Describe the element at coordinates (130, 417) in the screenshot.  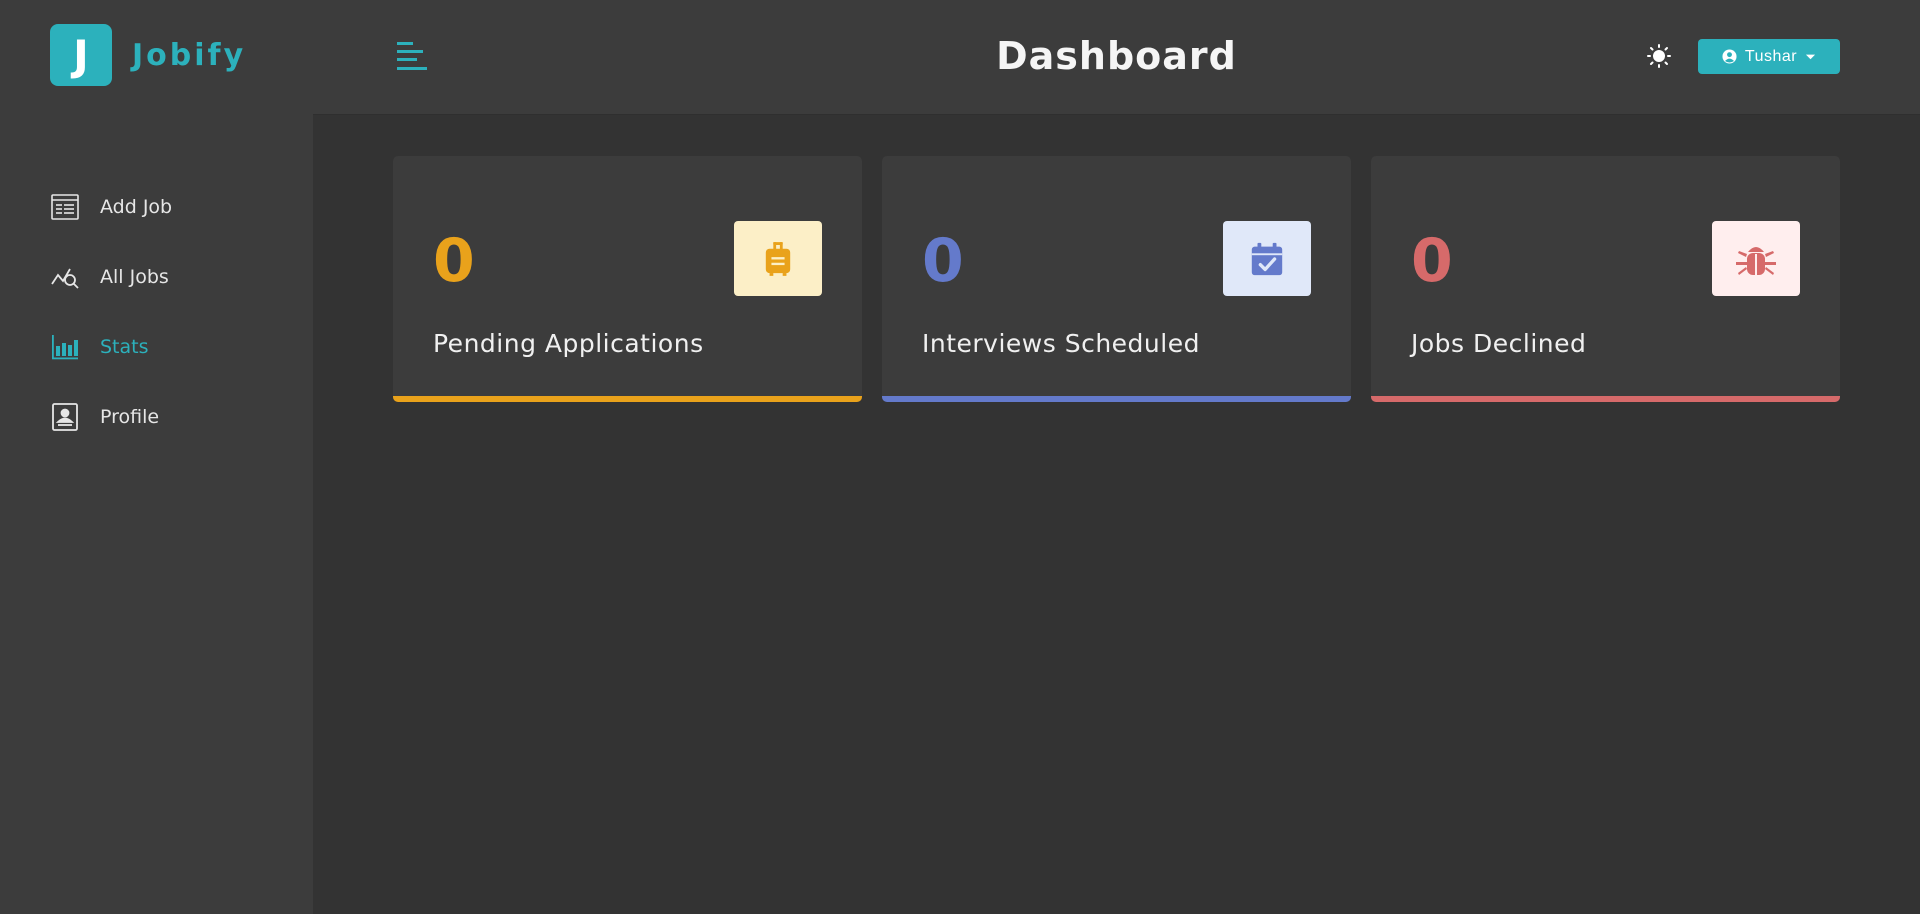
I see `sidebar-item-label: Profile` at that location.